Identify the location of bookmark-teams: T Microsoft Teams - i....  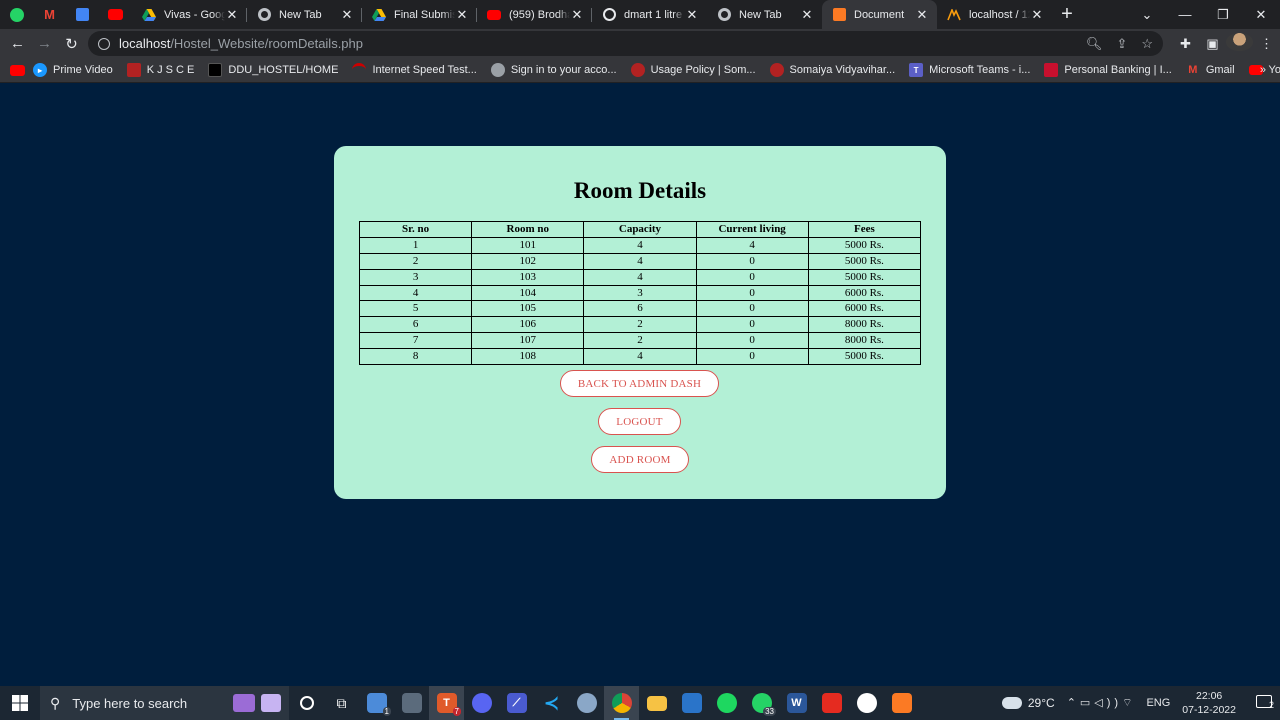
(969, 70).